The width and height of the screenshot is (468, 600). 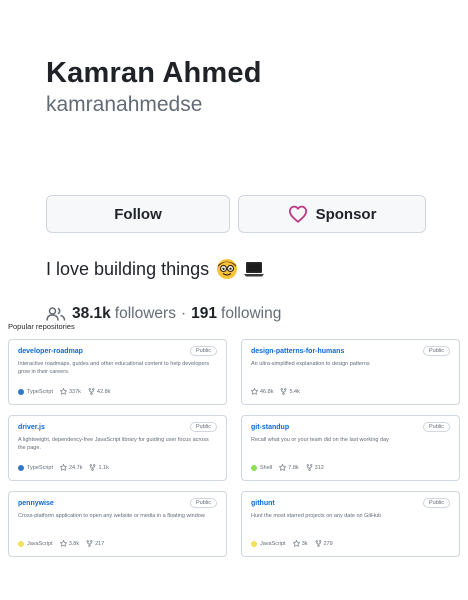 I want to click on repo-forks-count: 279, so click(x=328, y=543).